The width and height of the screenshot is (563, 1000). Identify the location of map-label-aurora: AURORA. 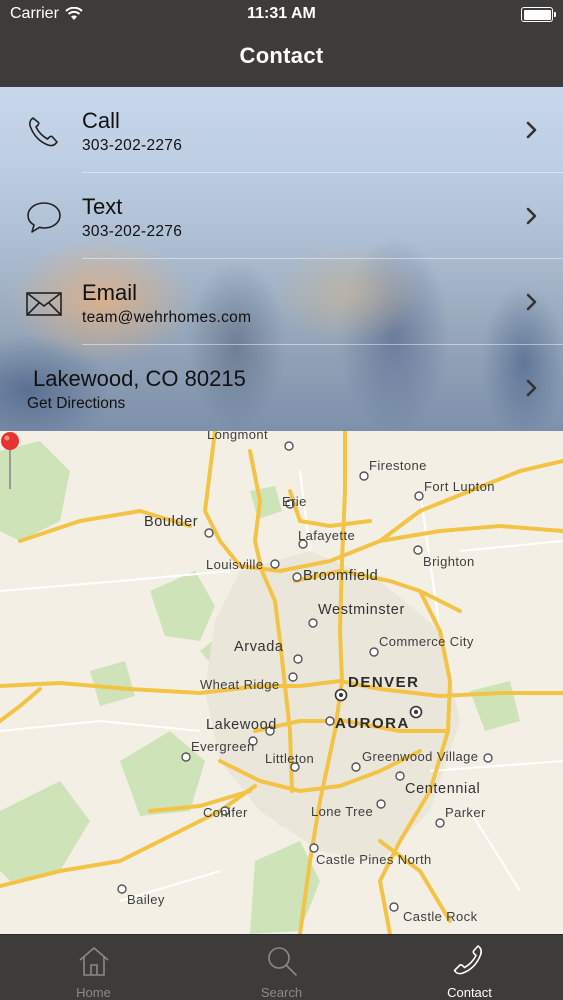
(372, 723).